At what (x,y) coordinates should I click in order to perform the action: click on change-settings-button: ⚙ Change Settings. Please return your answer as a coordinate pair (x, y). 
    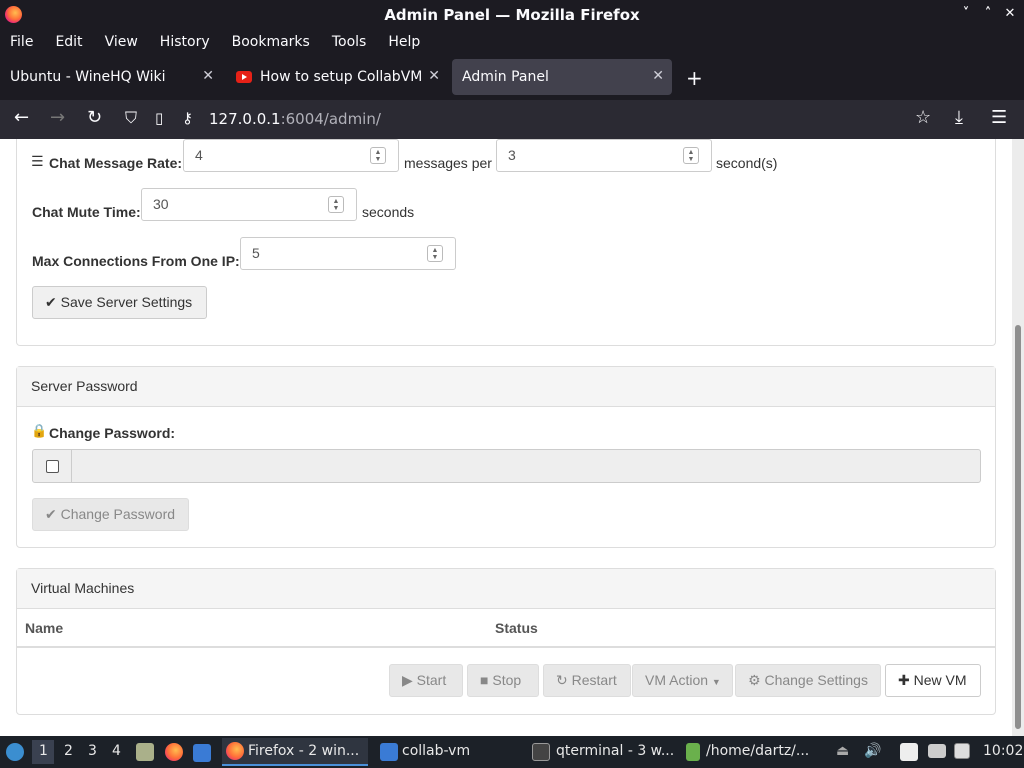
    Looking at the image, I should click on (808, 680).